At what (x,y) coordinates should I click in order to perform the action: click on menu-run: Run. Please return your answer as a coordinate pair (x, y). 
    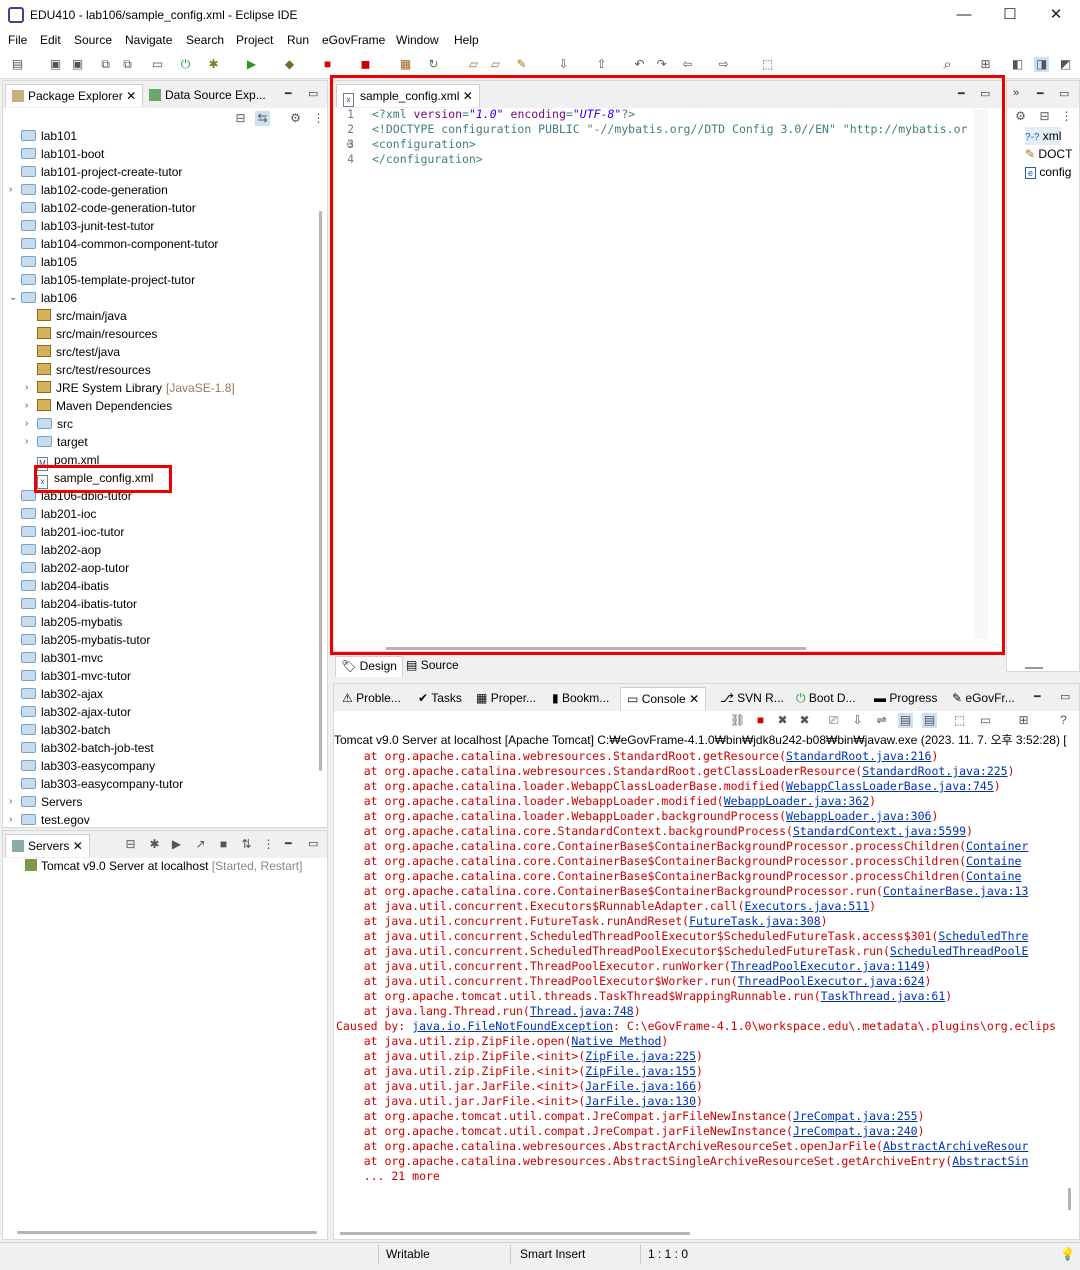
    Looking at the image, I should click on (298, 40).